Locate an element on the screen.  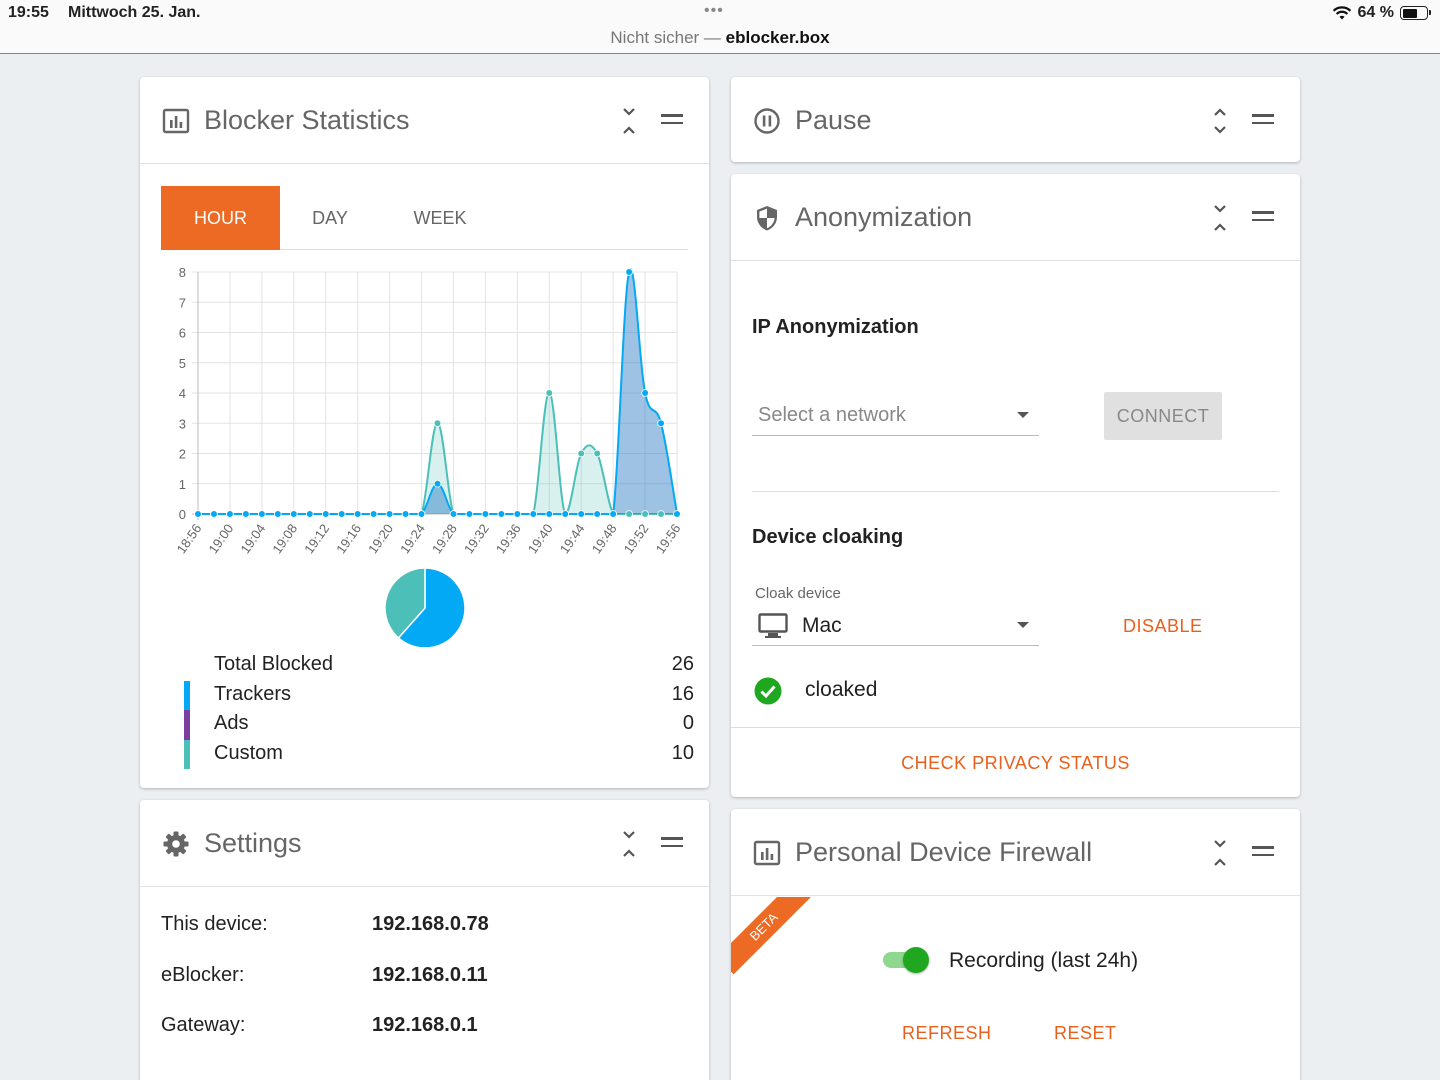
legend-label: Trackers is located at coordinates (253, 693).